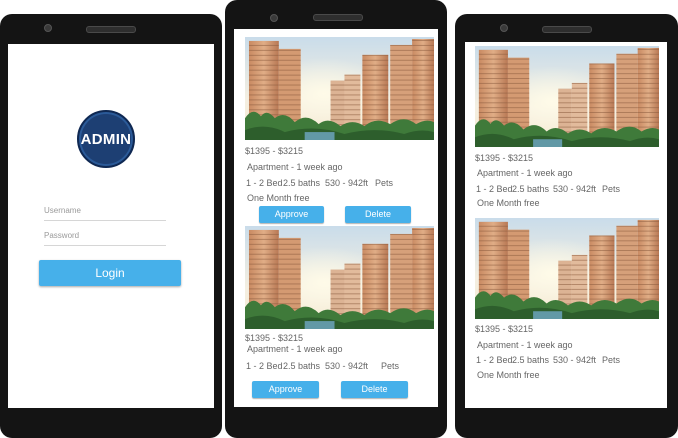 The width and height of the screenshot is (678, 438). What do you see at coordinates (105, 238) in the screenshot?
I see `password-field: Password` at bounding box center [105, 238].